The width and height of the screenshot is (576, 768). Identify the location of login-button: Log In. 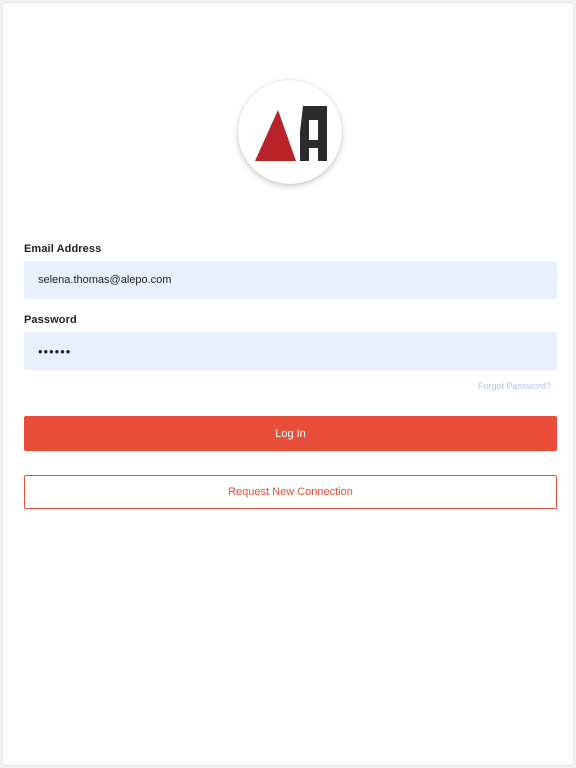
(290, 433).